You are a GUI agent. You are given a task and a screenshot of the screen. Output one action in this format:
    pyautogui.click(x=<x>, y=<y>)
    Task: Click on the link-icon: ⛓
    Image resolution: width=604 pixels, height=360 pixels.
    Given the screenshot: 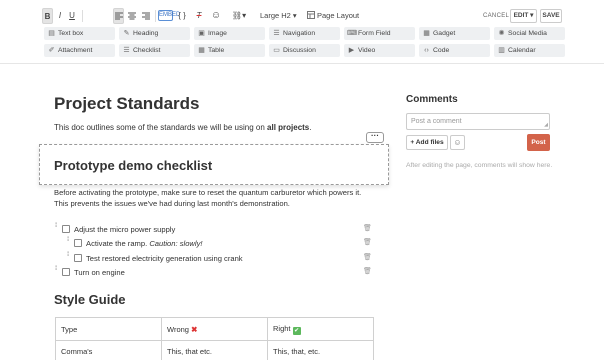 What is the action you would take?
    pyautogui.click(x=237, y=15)
    